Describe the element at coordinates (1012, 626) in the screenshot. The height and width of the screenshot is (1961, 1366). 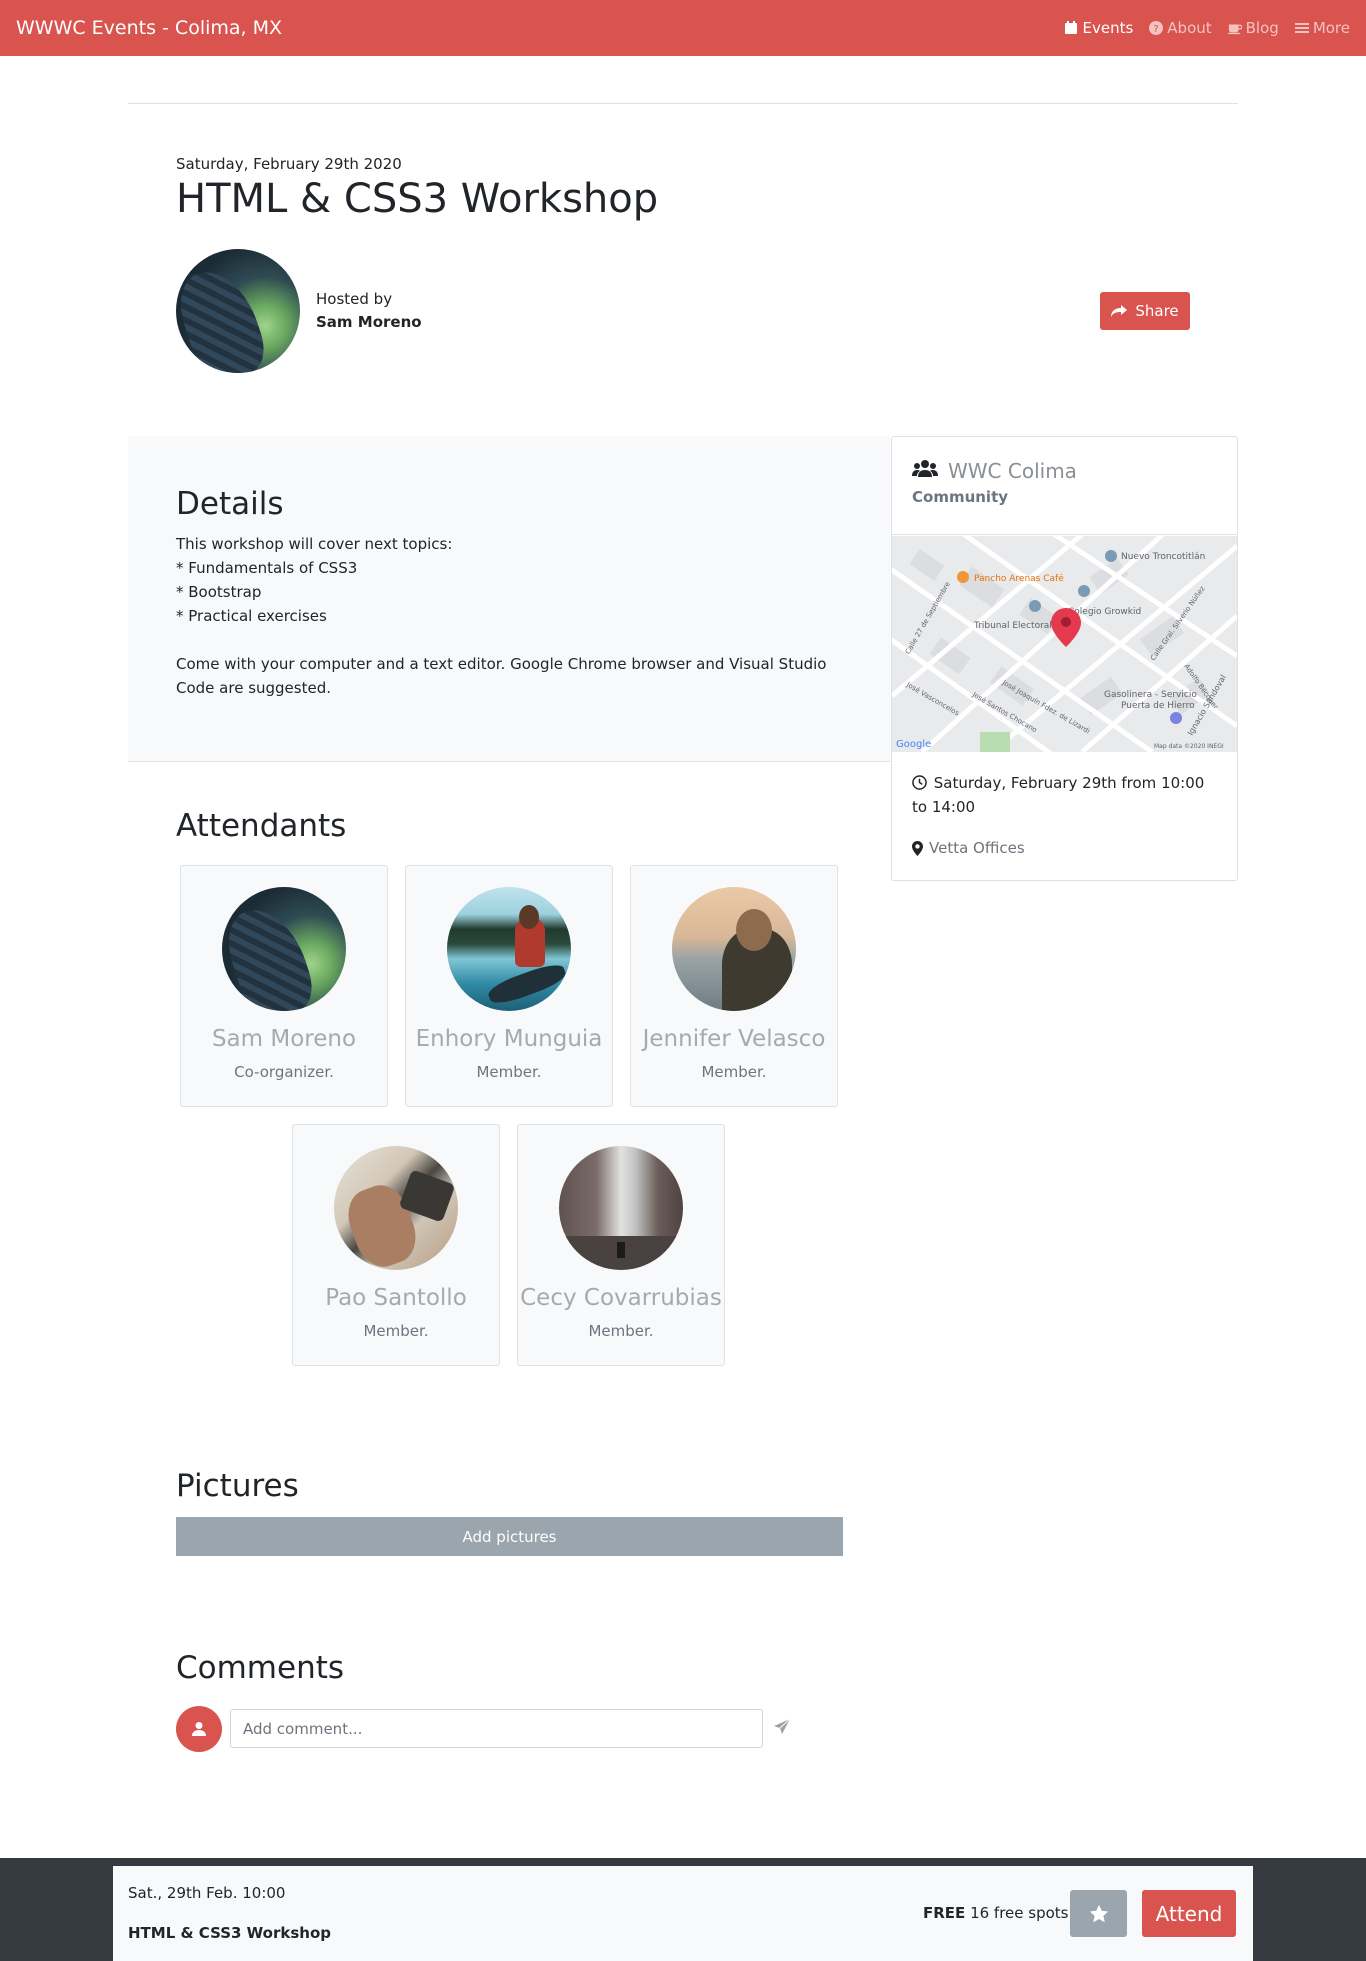
I see `map-label: Tribunal Electoral` at that location.